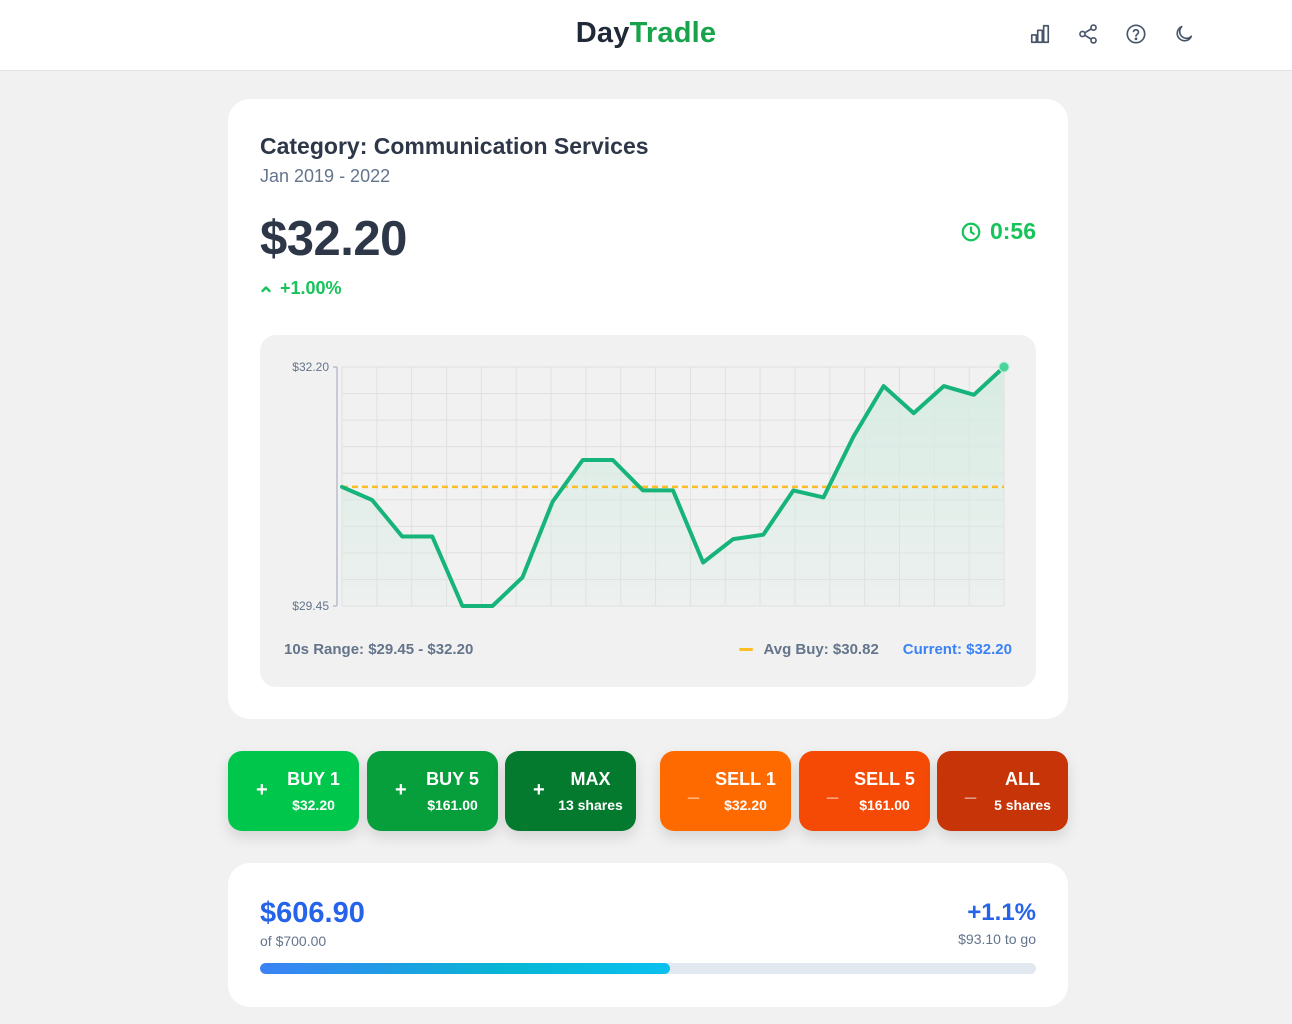 This screenshot has width=1292, height=1024. What do you see at coordinates (454, 146) in the screenshot?
I see `category-title: Category: Communication Services` at bounding box center [454, 146].